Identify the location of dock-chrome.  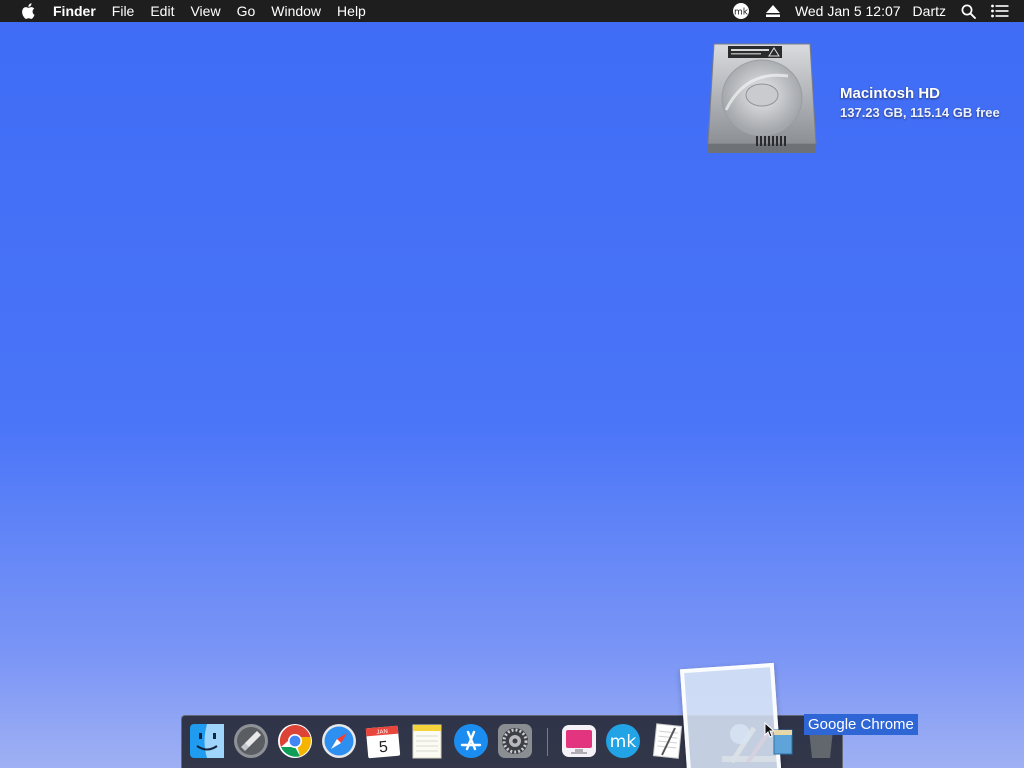
(295, 741).